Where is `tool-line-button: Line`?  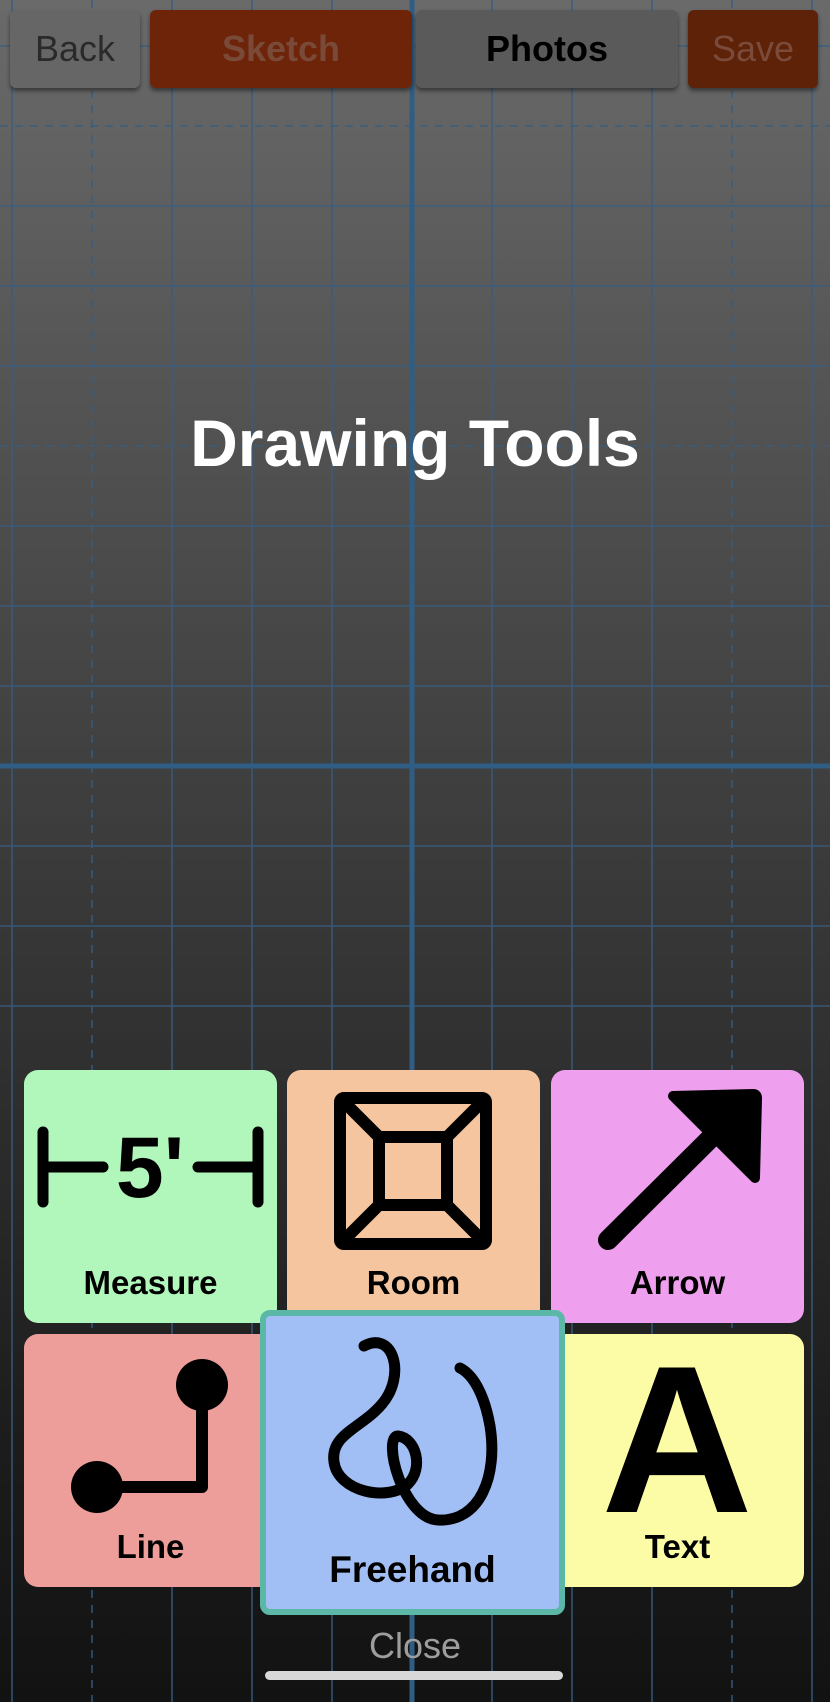 tool-line-button: Line is located at coordinates (150, 1460).